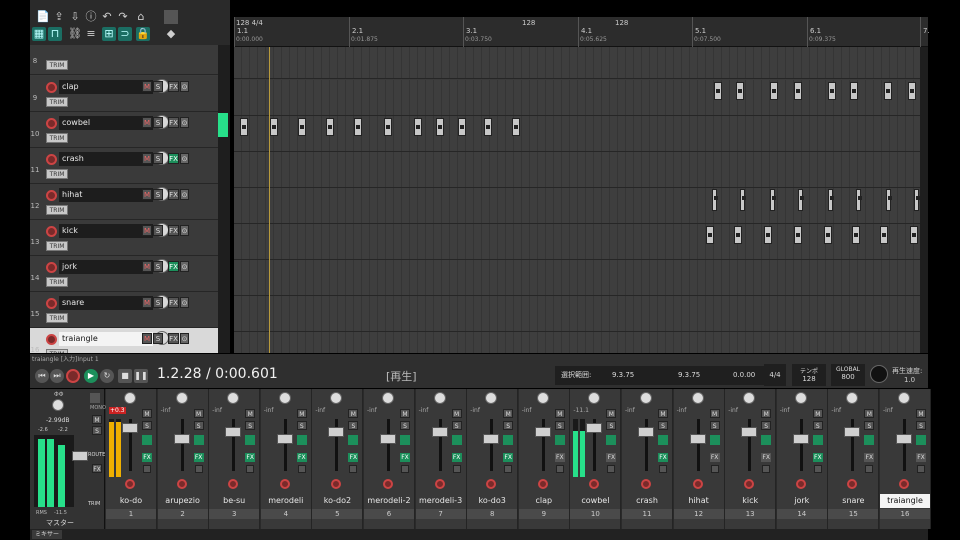 The image size is (960, 540). Describe the element at coordinates (106, 339) in the screenshot. I see `track-name: traiangle` at that location.